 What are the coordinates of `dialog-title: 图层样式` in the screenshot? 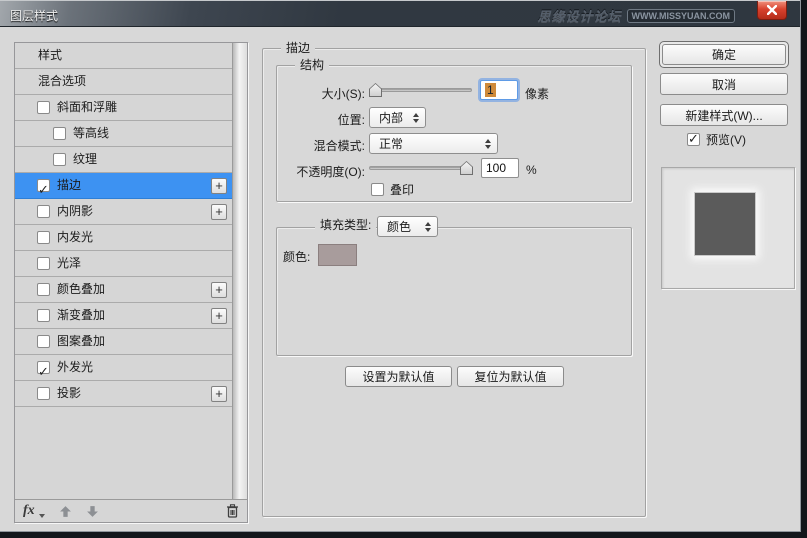 It's located at (34, 16).